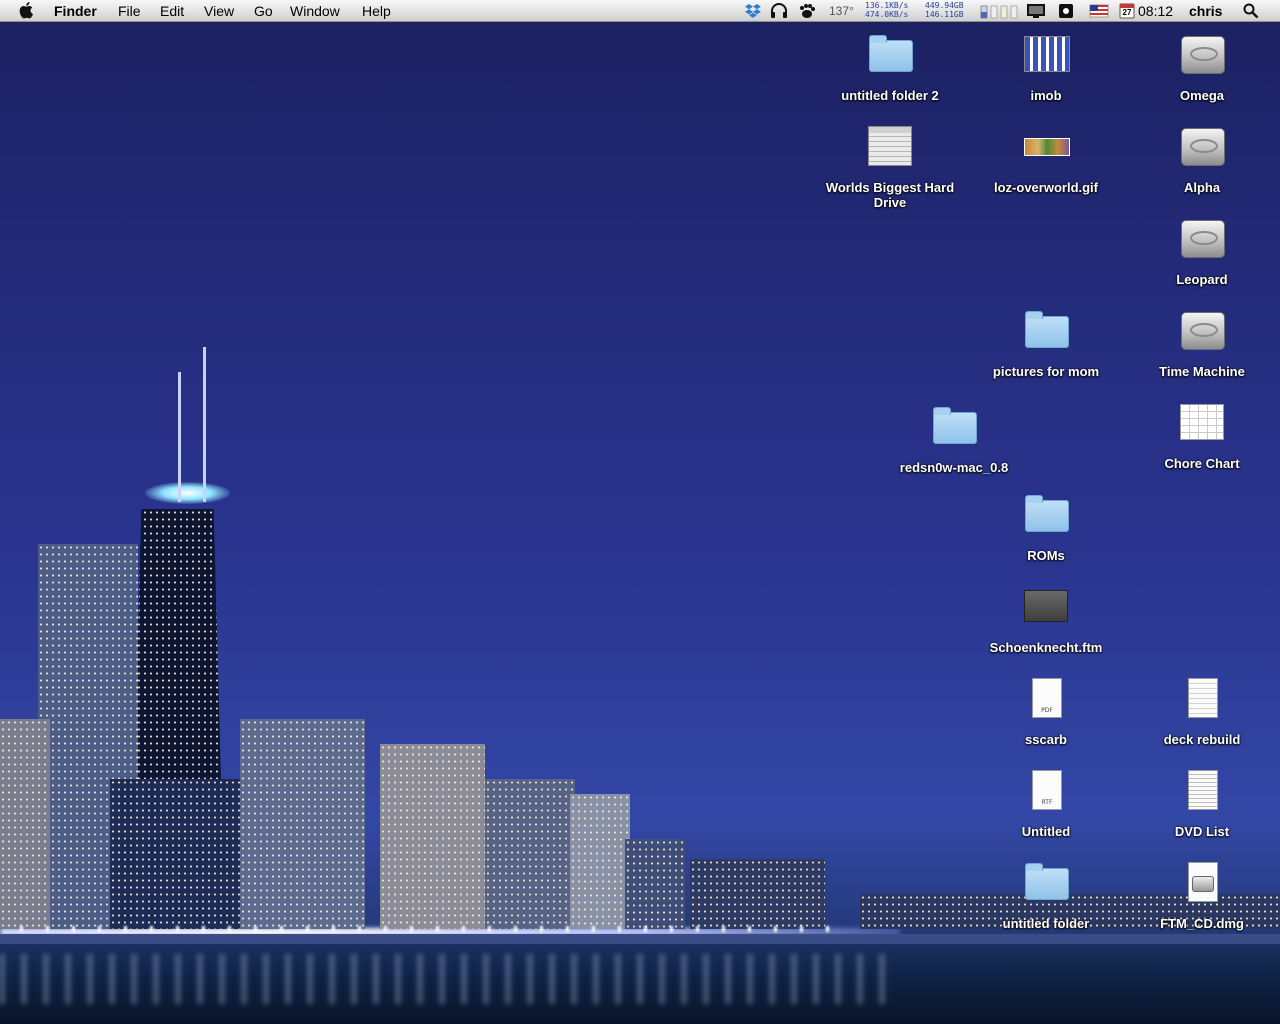 This screenshot has width=1280, height=1024. Describe the element at coordinates (640, 939) in the screenshot. I see `wallpaper-shore` at that location.